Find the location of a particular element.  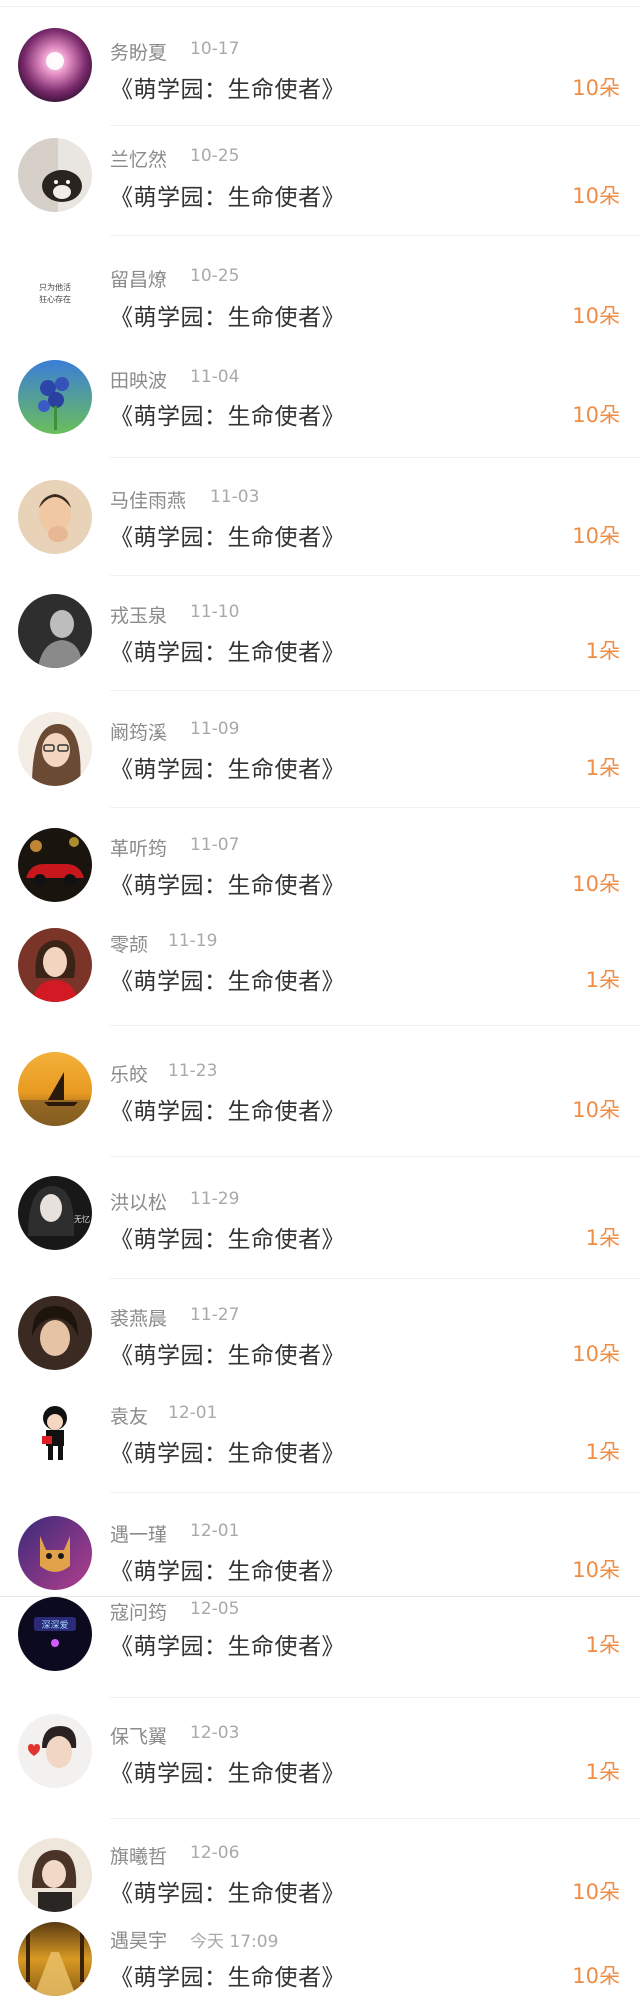

list-item: 革听筠 11-07 《萌学园：生命使者》 10朵 is located at coordinates (320, 866).